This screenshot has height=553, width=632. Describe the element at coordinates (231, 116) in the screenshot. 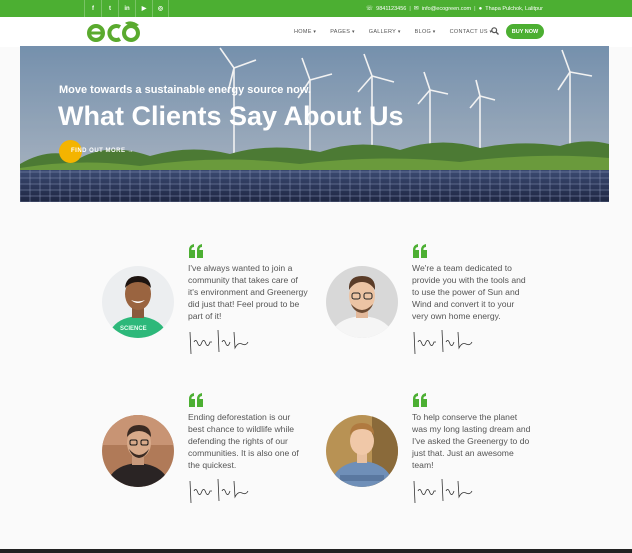

I see `hero-title: What Clients Say About Us` at that location.